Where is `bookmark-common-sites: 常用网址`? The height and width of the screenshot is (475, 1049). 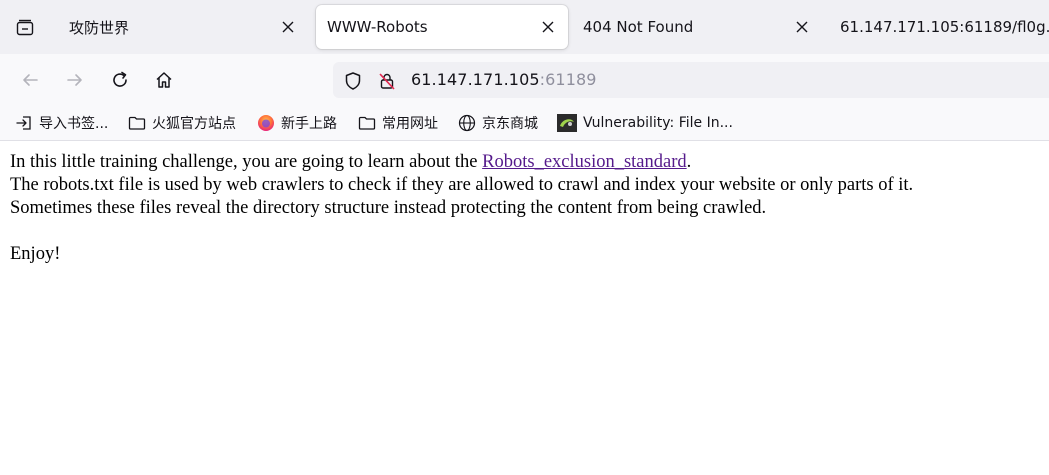 bookmark-common-sites: 常用网址 is located at coordinates (398, 123).